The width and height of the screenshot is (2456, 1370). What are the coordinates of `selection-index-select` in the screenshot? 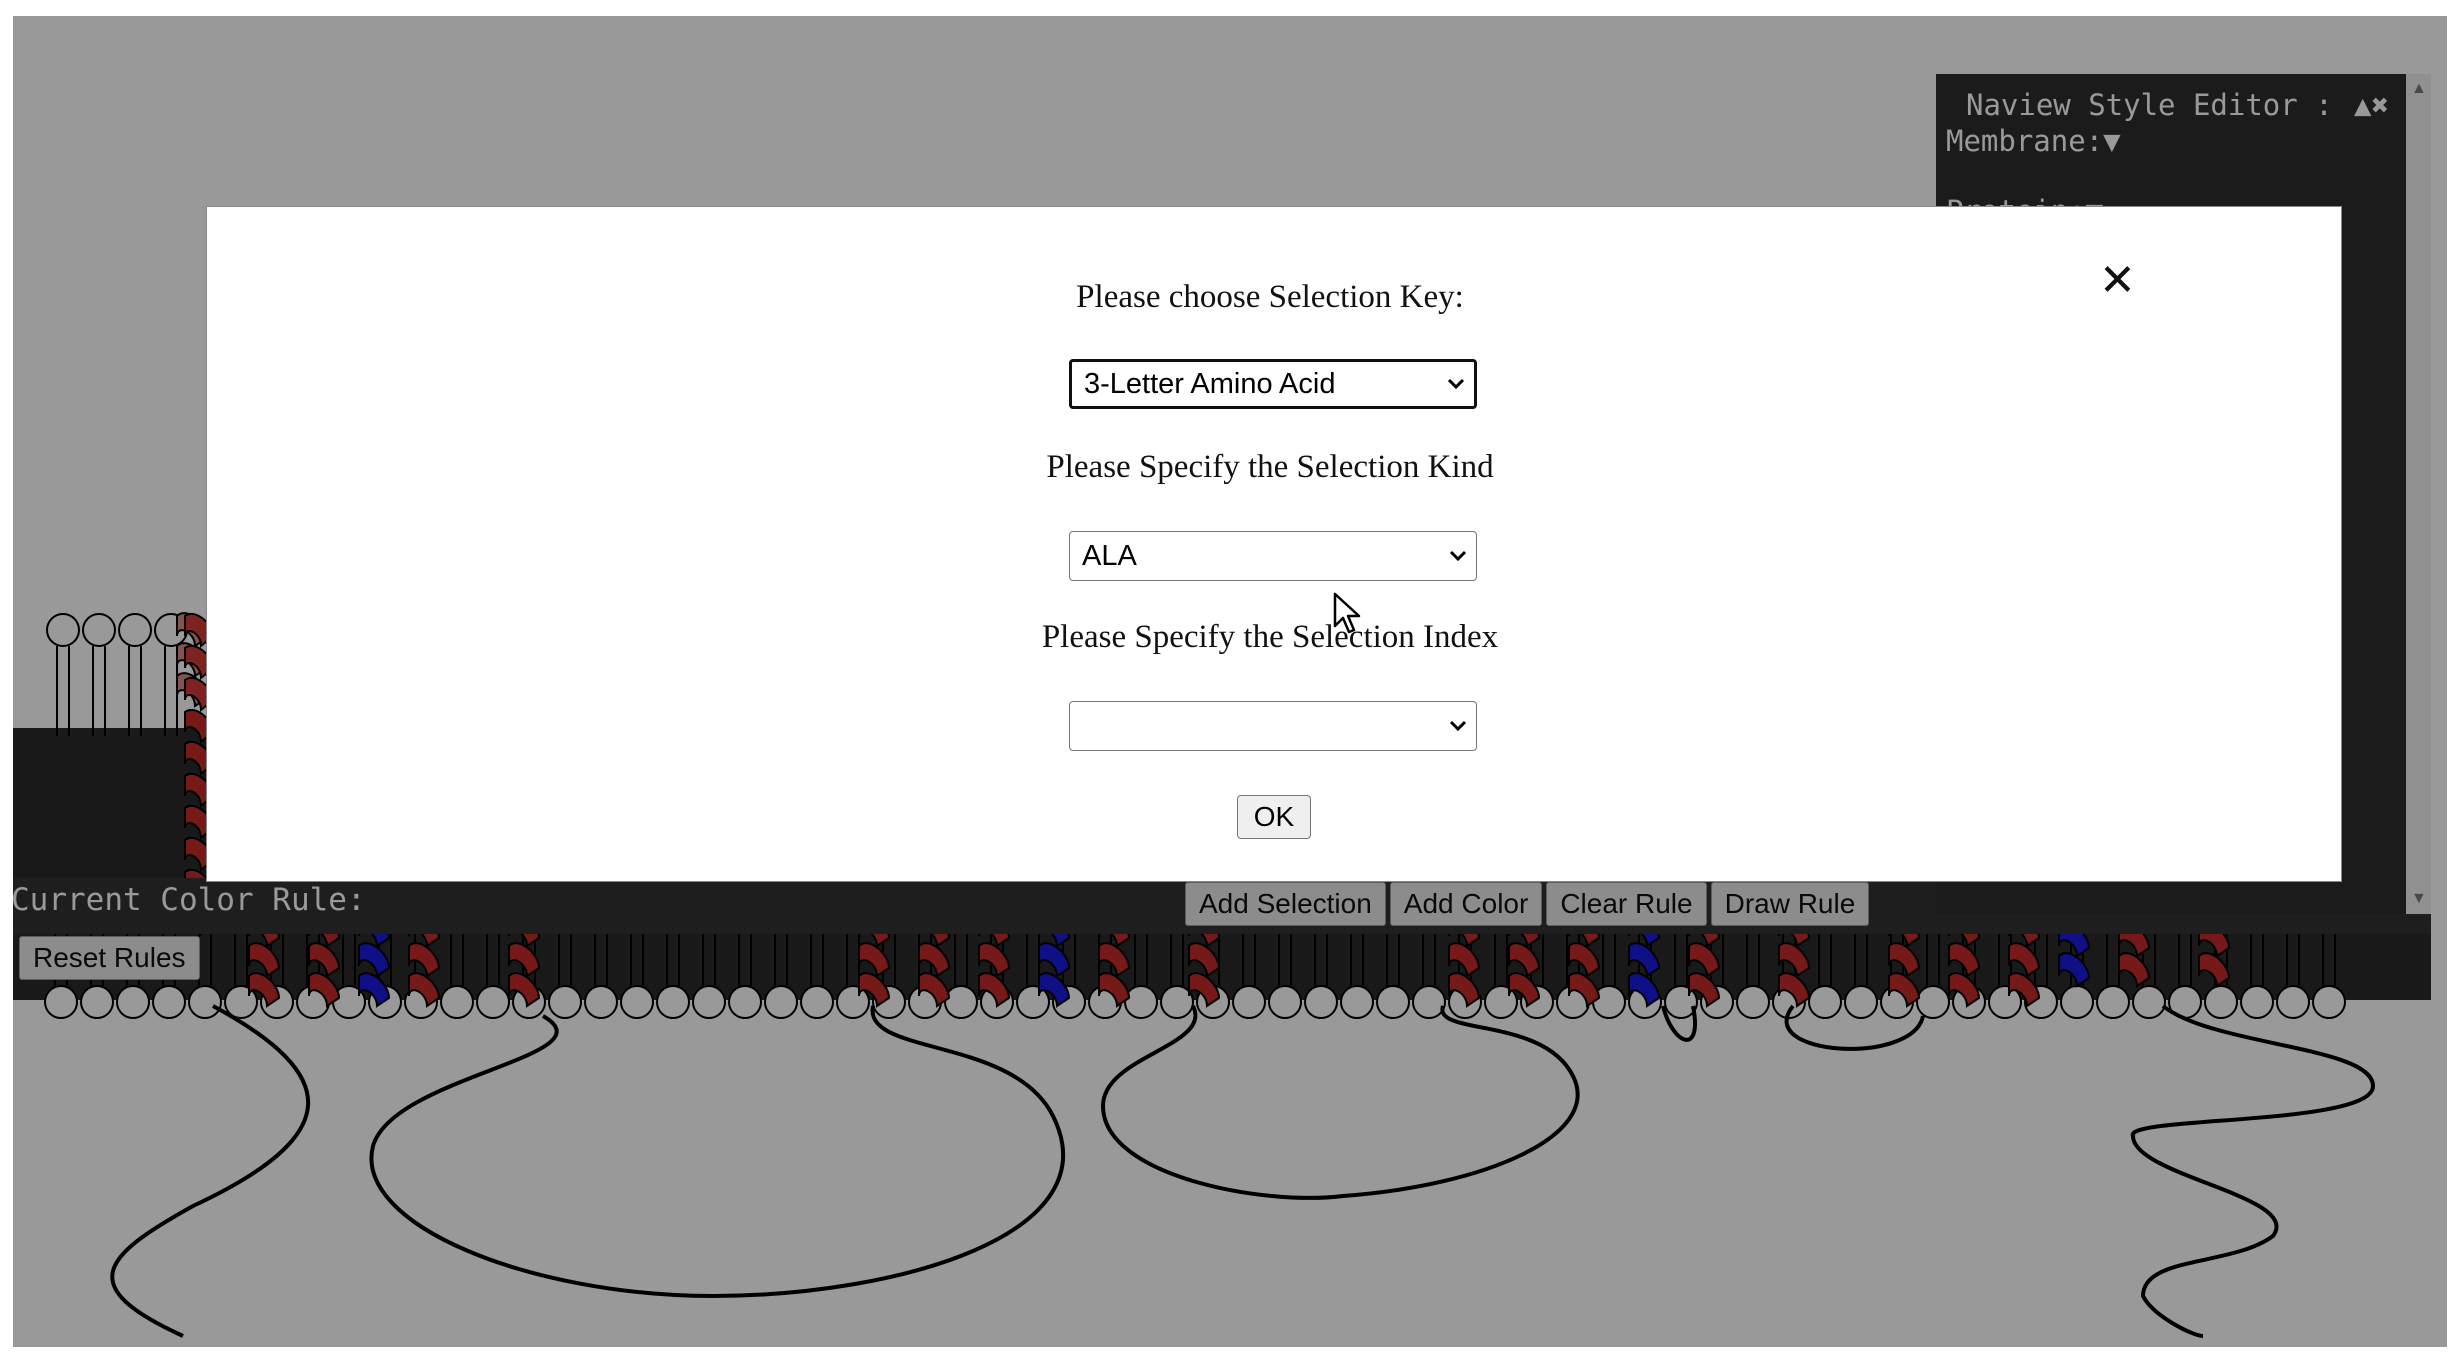 It's located at (1273, 726).